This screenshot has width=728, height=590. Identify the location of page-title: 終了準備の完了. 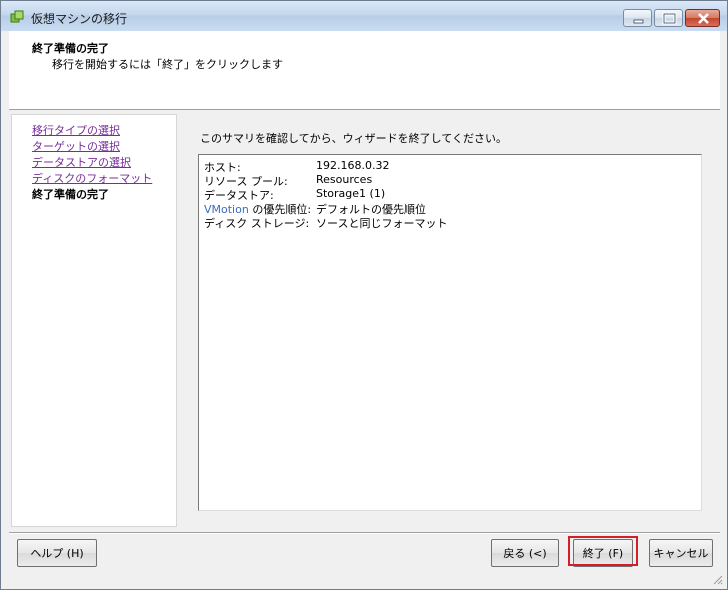
(70, 48).